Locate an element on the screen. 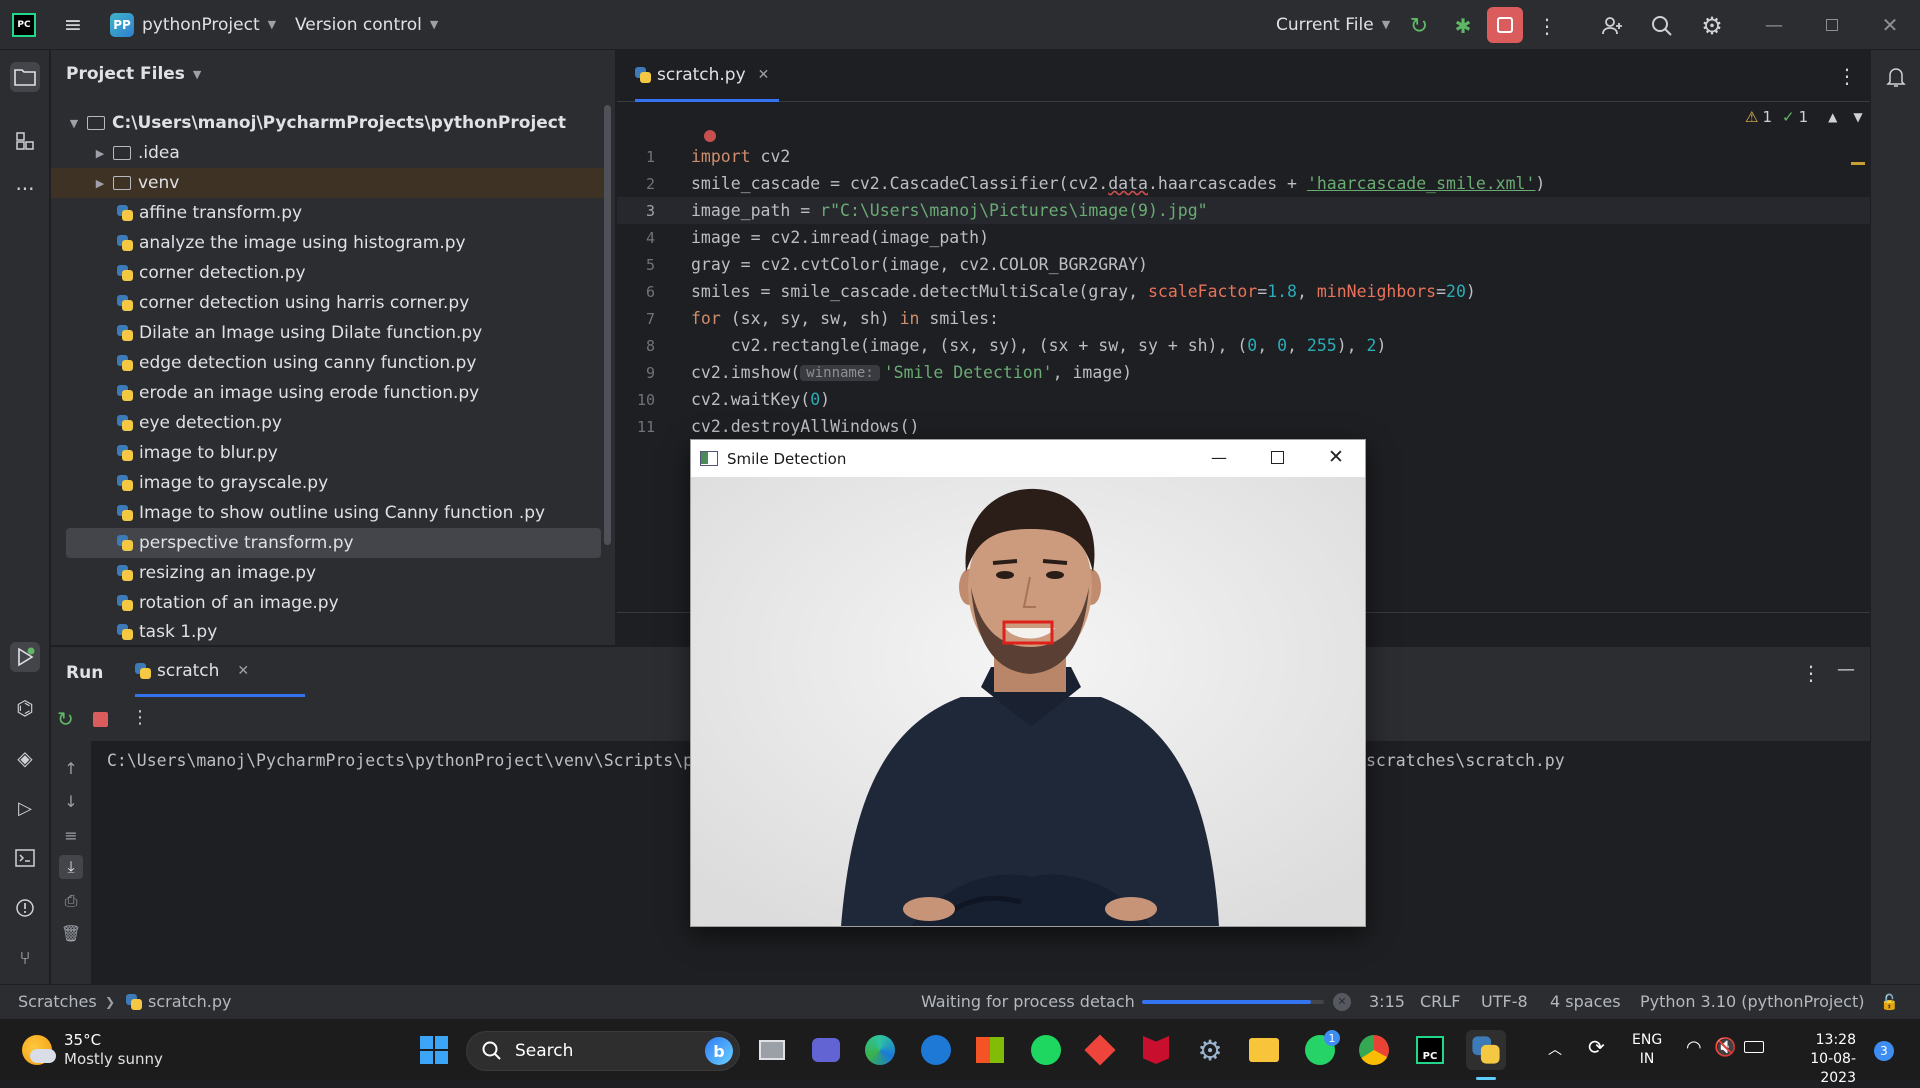  debug-icon: ✱ is located at coordinates (1463, 26).